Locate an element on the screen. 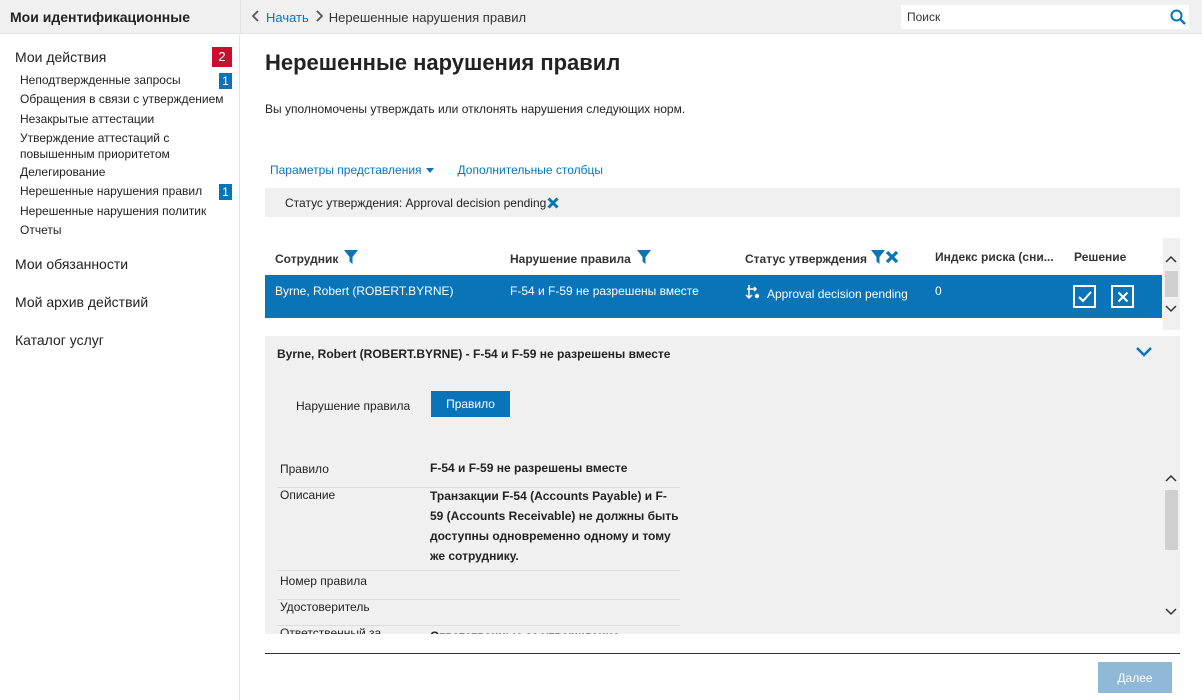 This screenshot has width=1202, height=700. sidebar-section-my-actions: Мои действия is located at coordinates (60, 57).